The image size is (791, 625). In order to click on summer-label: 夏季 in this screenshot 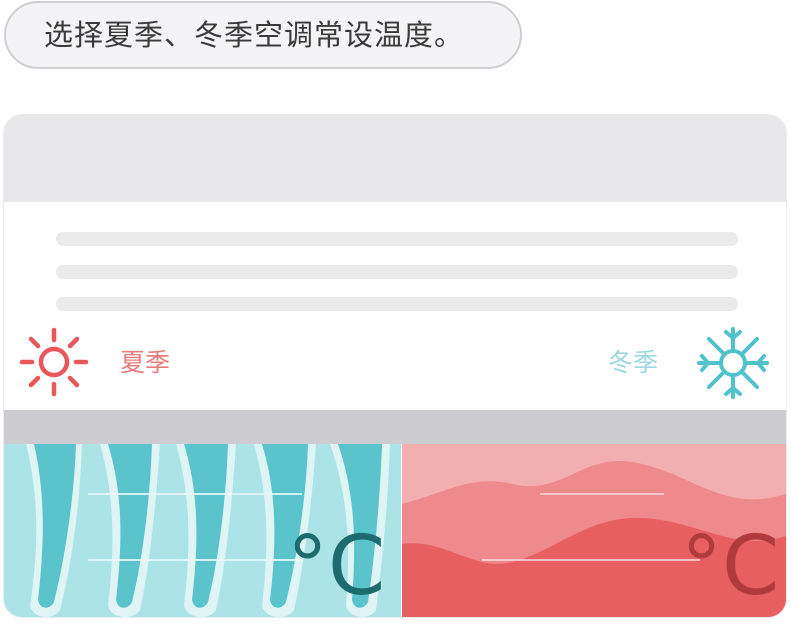, I will do `click(145, 363)`.